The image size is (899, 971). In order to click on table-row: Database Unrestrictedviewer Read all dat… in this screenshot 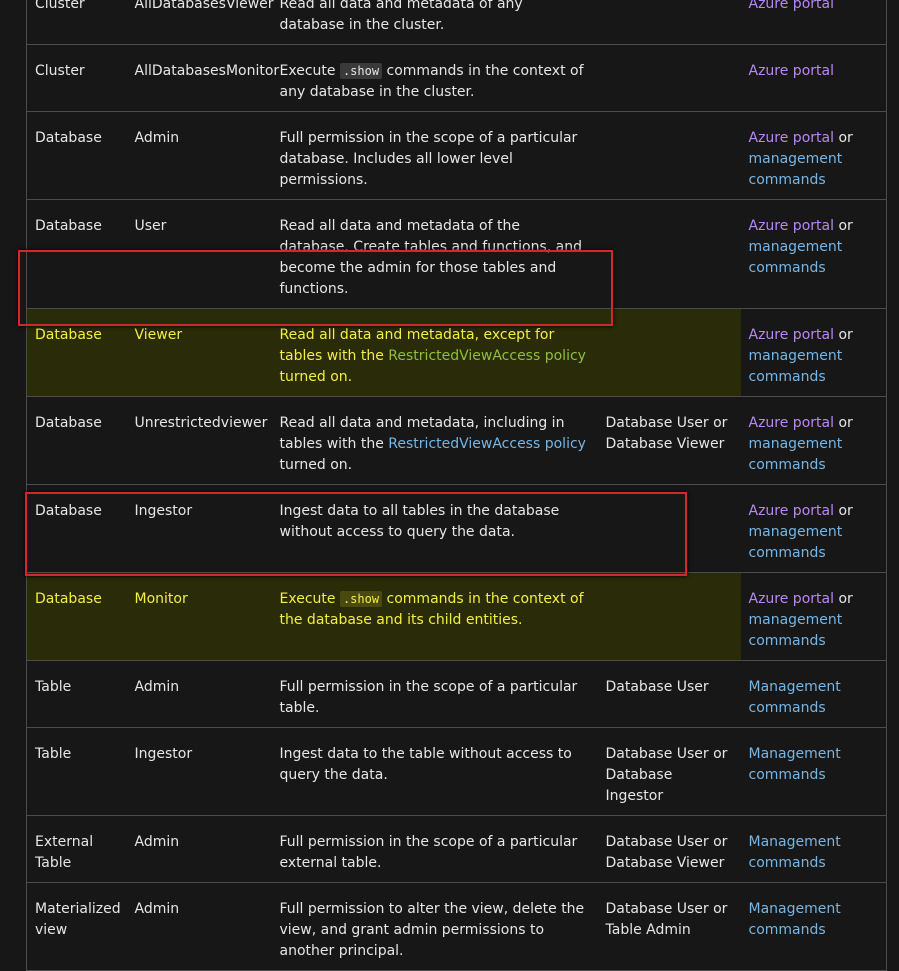, I will do `click(456, 440)`.